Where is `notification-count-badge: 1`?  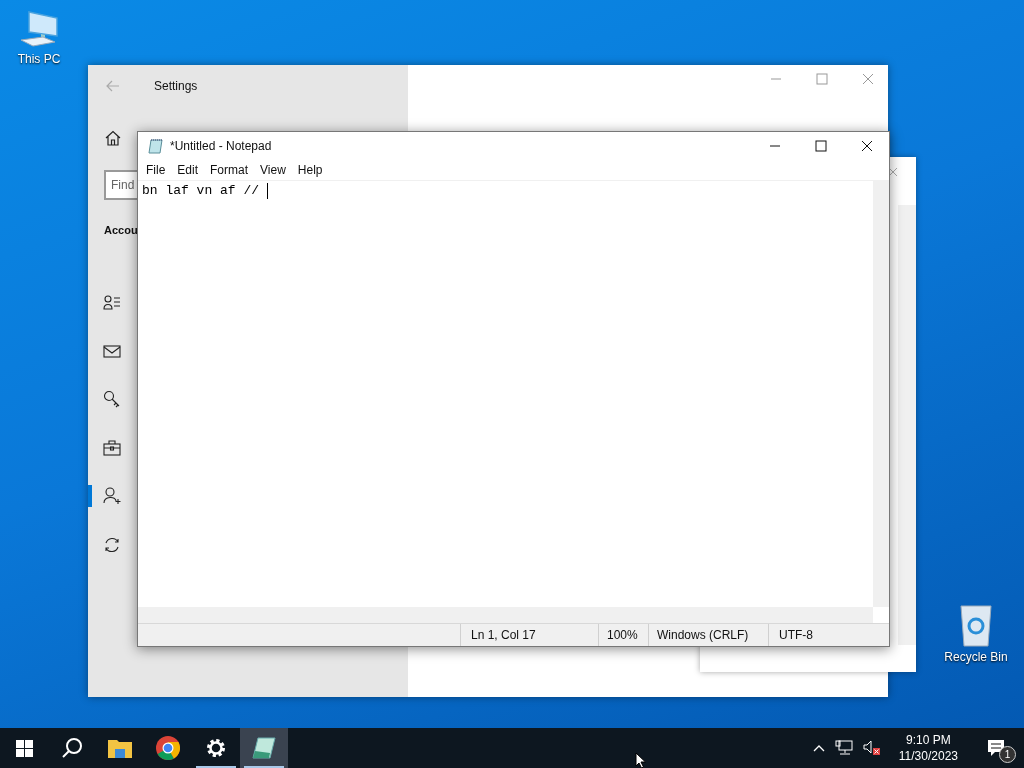 notification-count-badge: 1 is located at coordinates (1007, 754).